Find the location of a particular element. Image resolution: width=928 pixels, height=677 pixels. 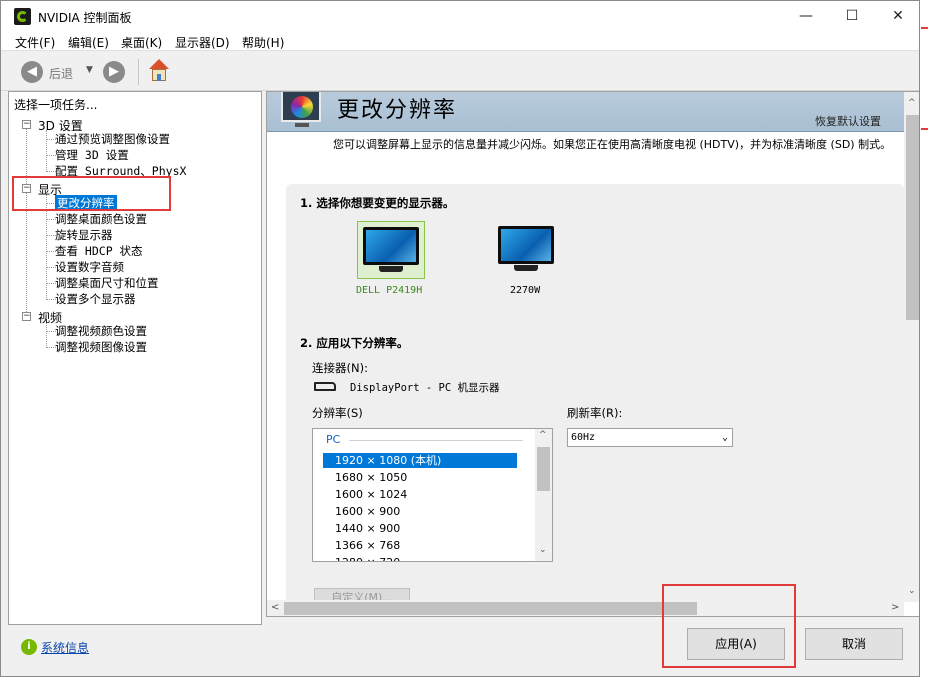

home-icon is located at coordinates (159, 71).